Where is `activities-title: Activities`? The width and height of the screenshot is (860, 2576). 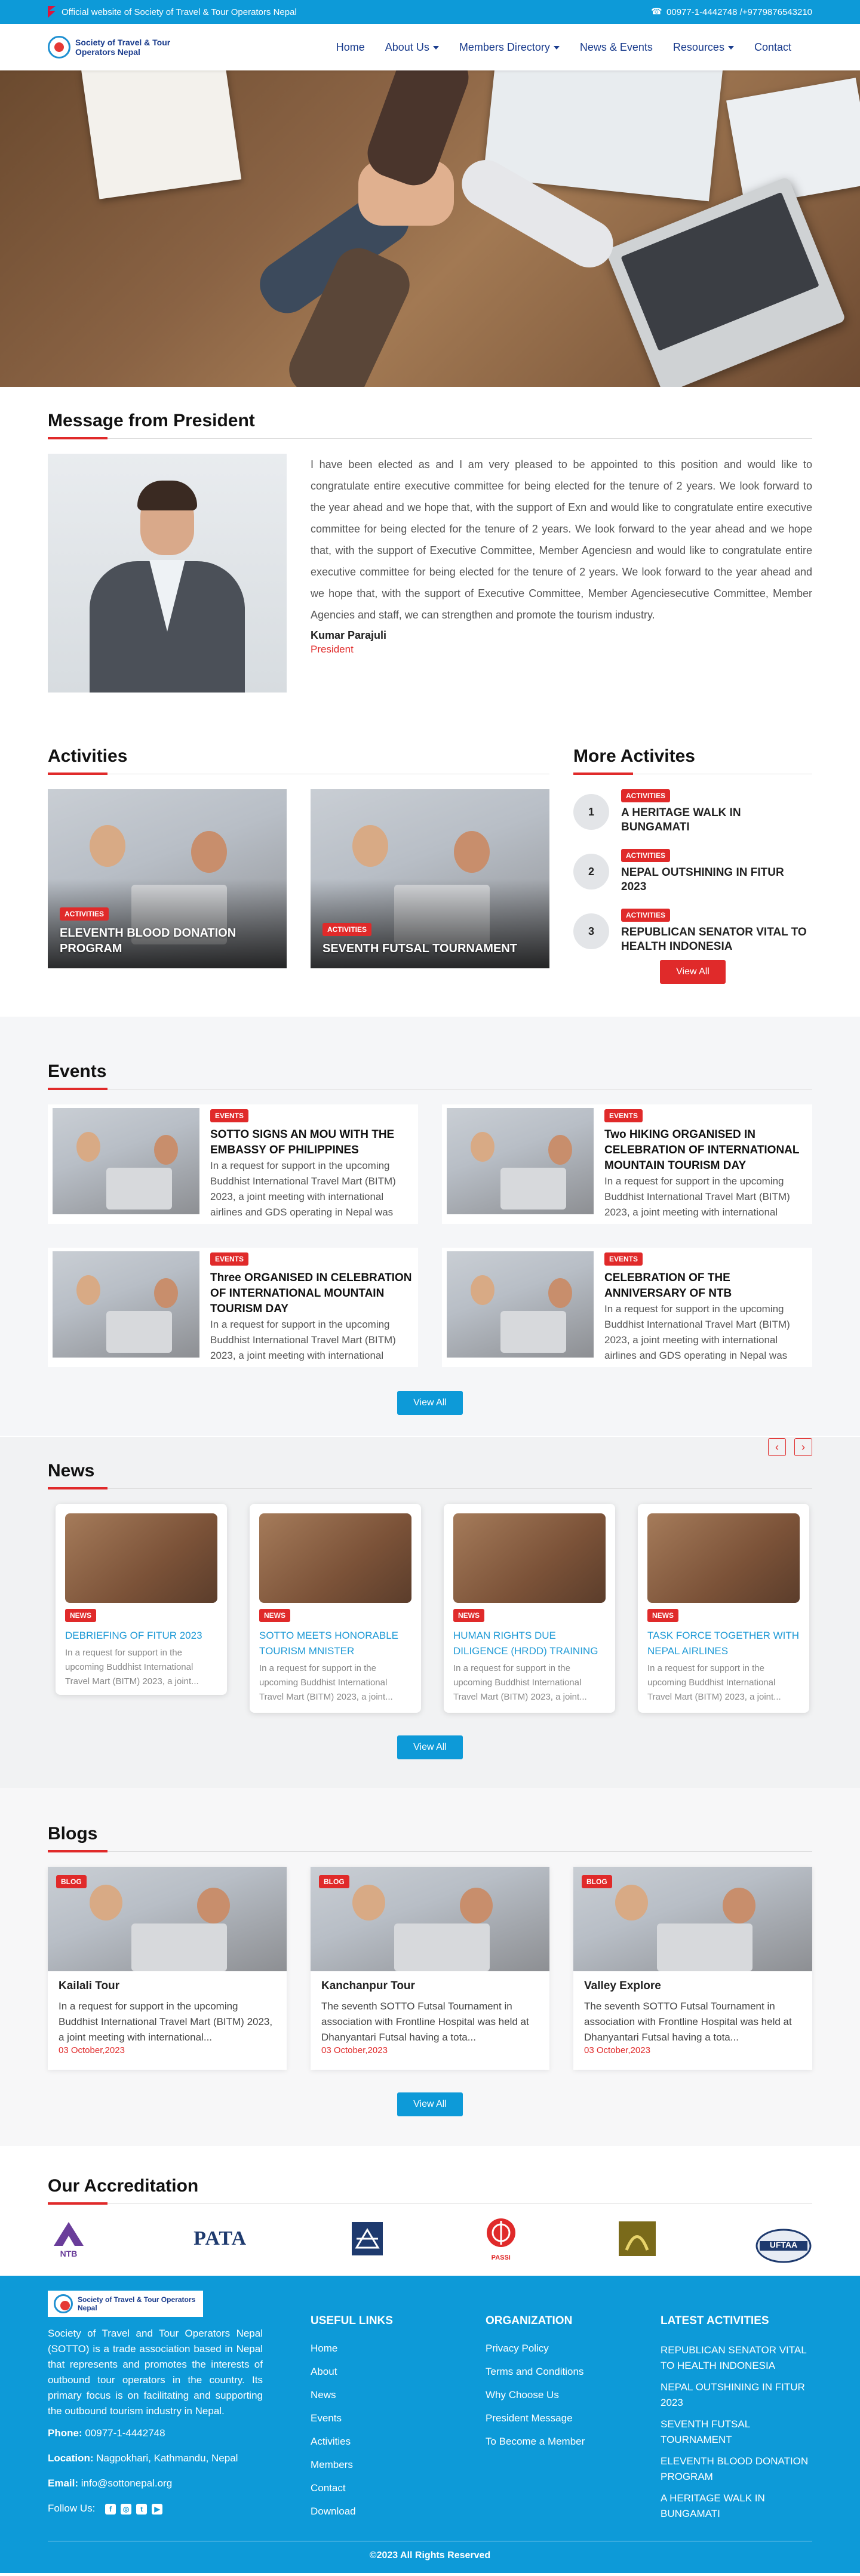 activities-title: Activities is located at coordinates (298, 760).